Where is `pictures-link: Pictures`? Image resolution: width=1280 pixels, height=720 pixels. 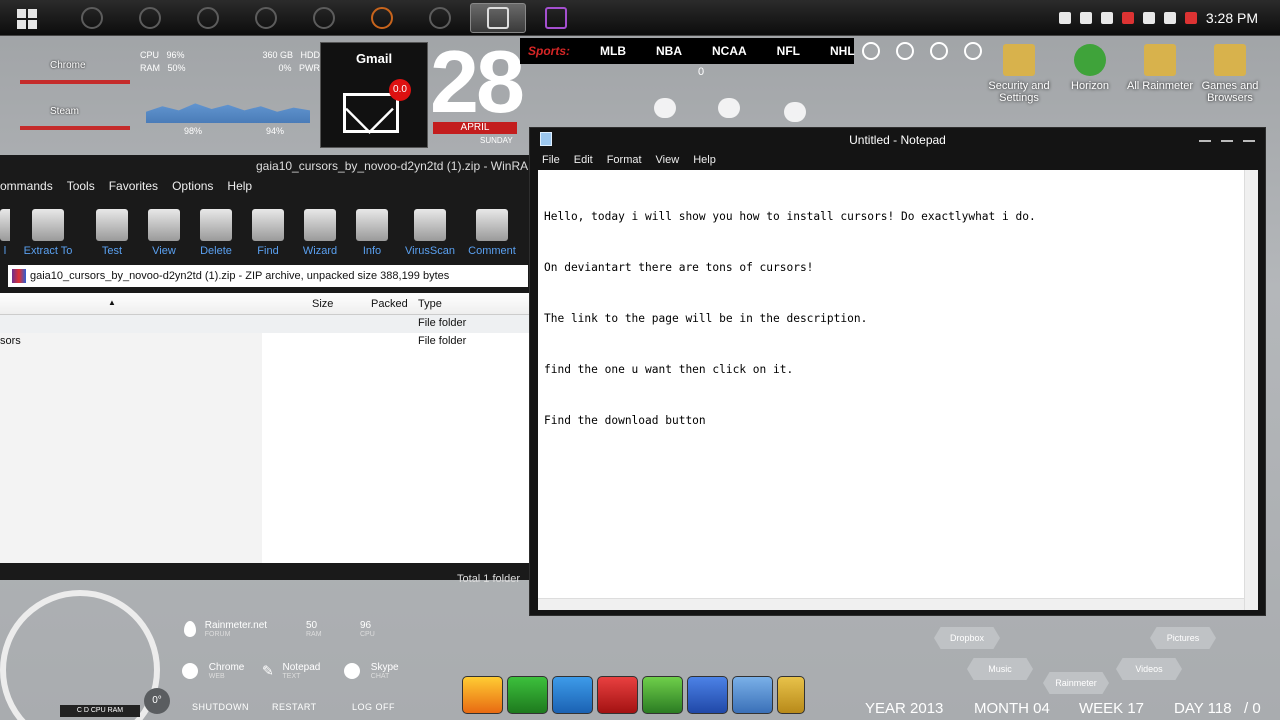
pictures-link: Pictures is located at coordinates (1183, 638).